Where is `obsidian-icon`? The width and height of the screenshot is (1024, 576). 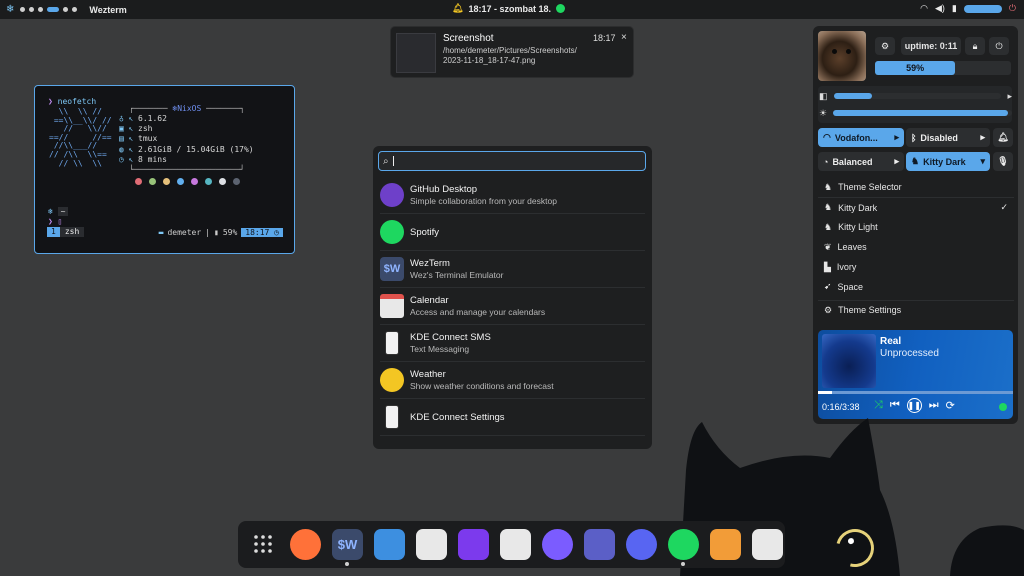
obsidian-icon is located at coordinates (473, 544).